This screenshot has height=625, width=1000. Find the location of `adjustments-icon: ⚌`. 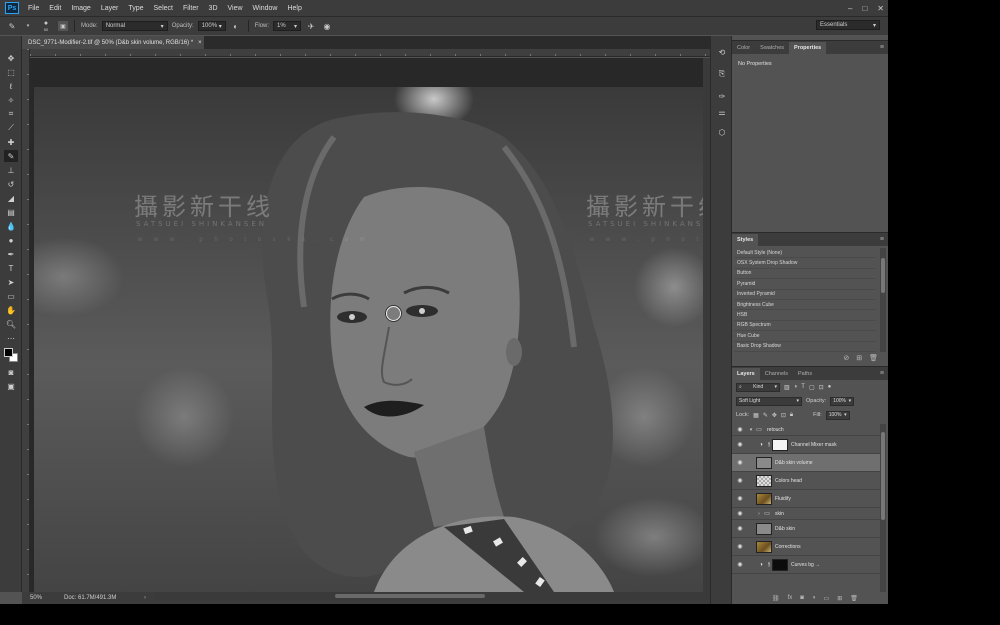

adjustments-icon: ⚌ is located at coordinates (722, 112).